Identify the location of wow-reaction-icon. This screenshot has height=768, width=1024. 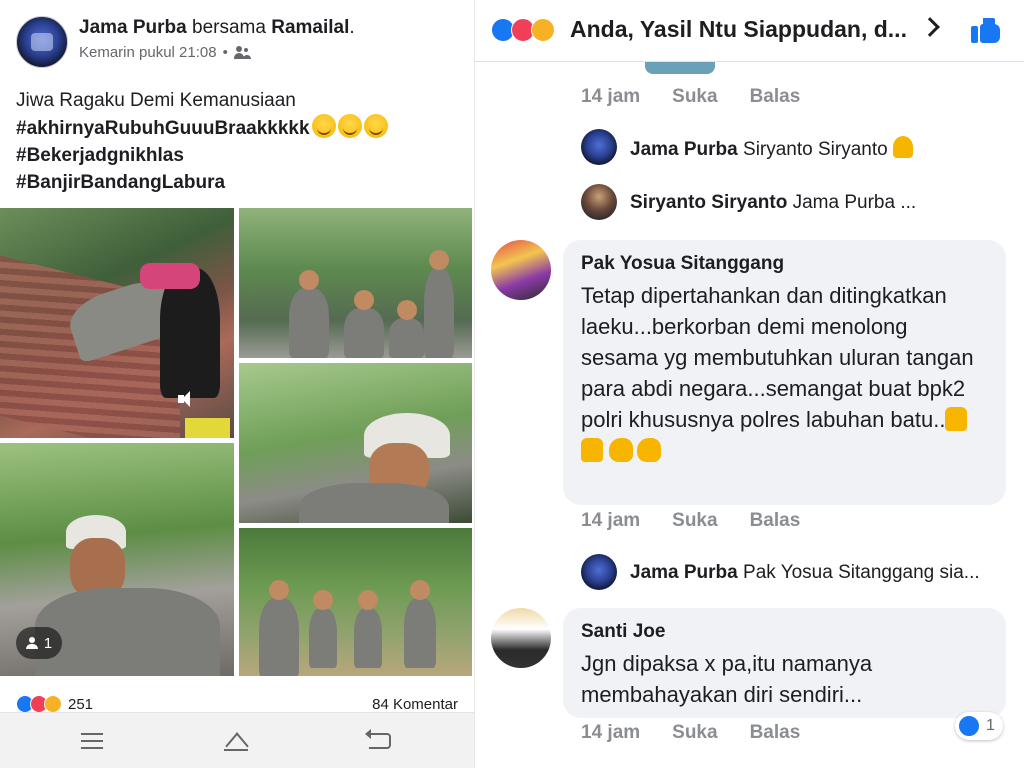
(53, 704).